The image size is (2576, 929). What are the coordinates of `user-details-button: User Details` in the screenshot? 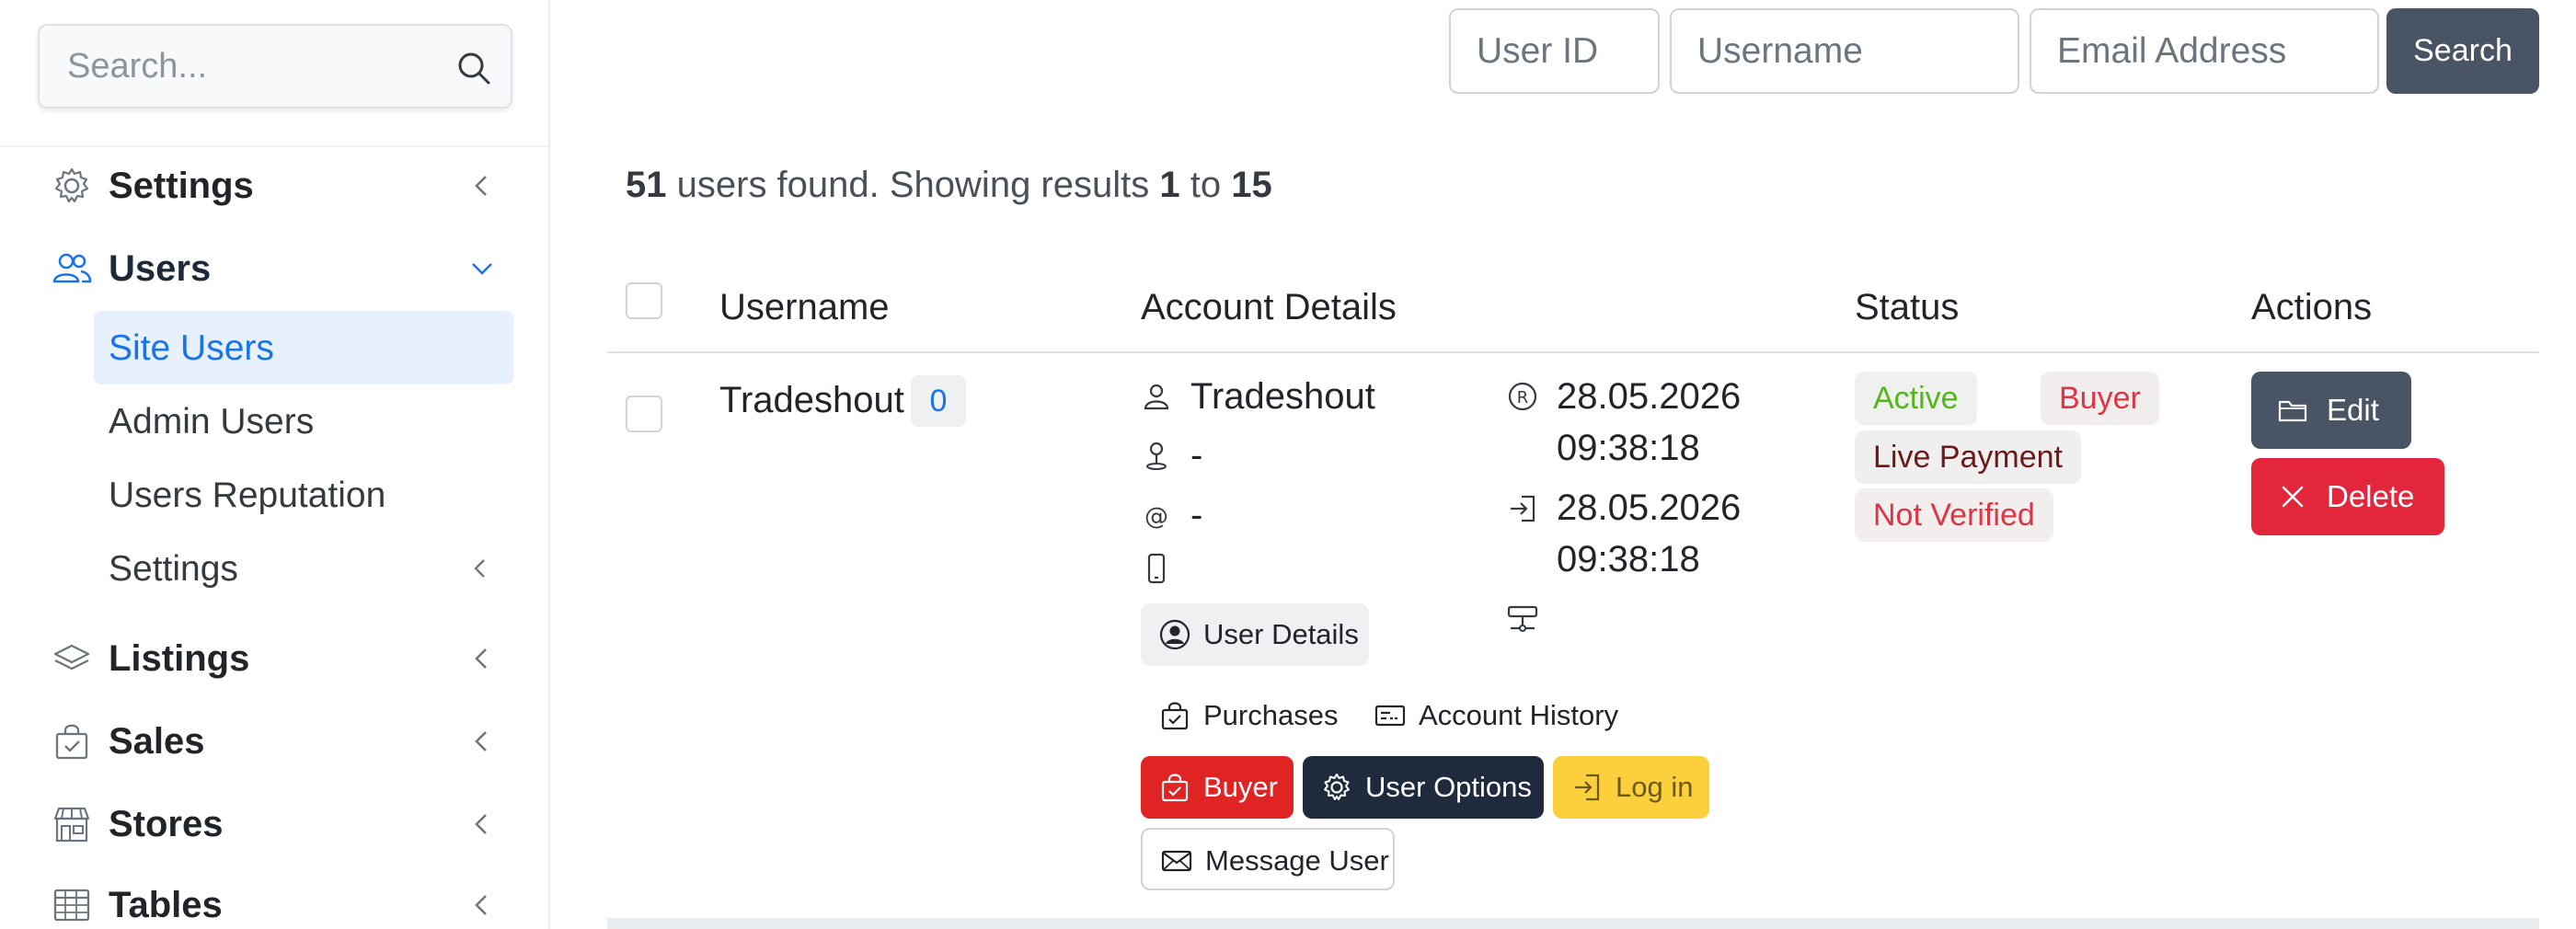 It's located at (1255, 635).